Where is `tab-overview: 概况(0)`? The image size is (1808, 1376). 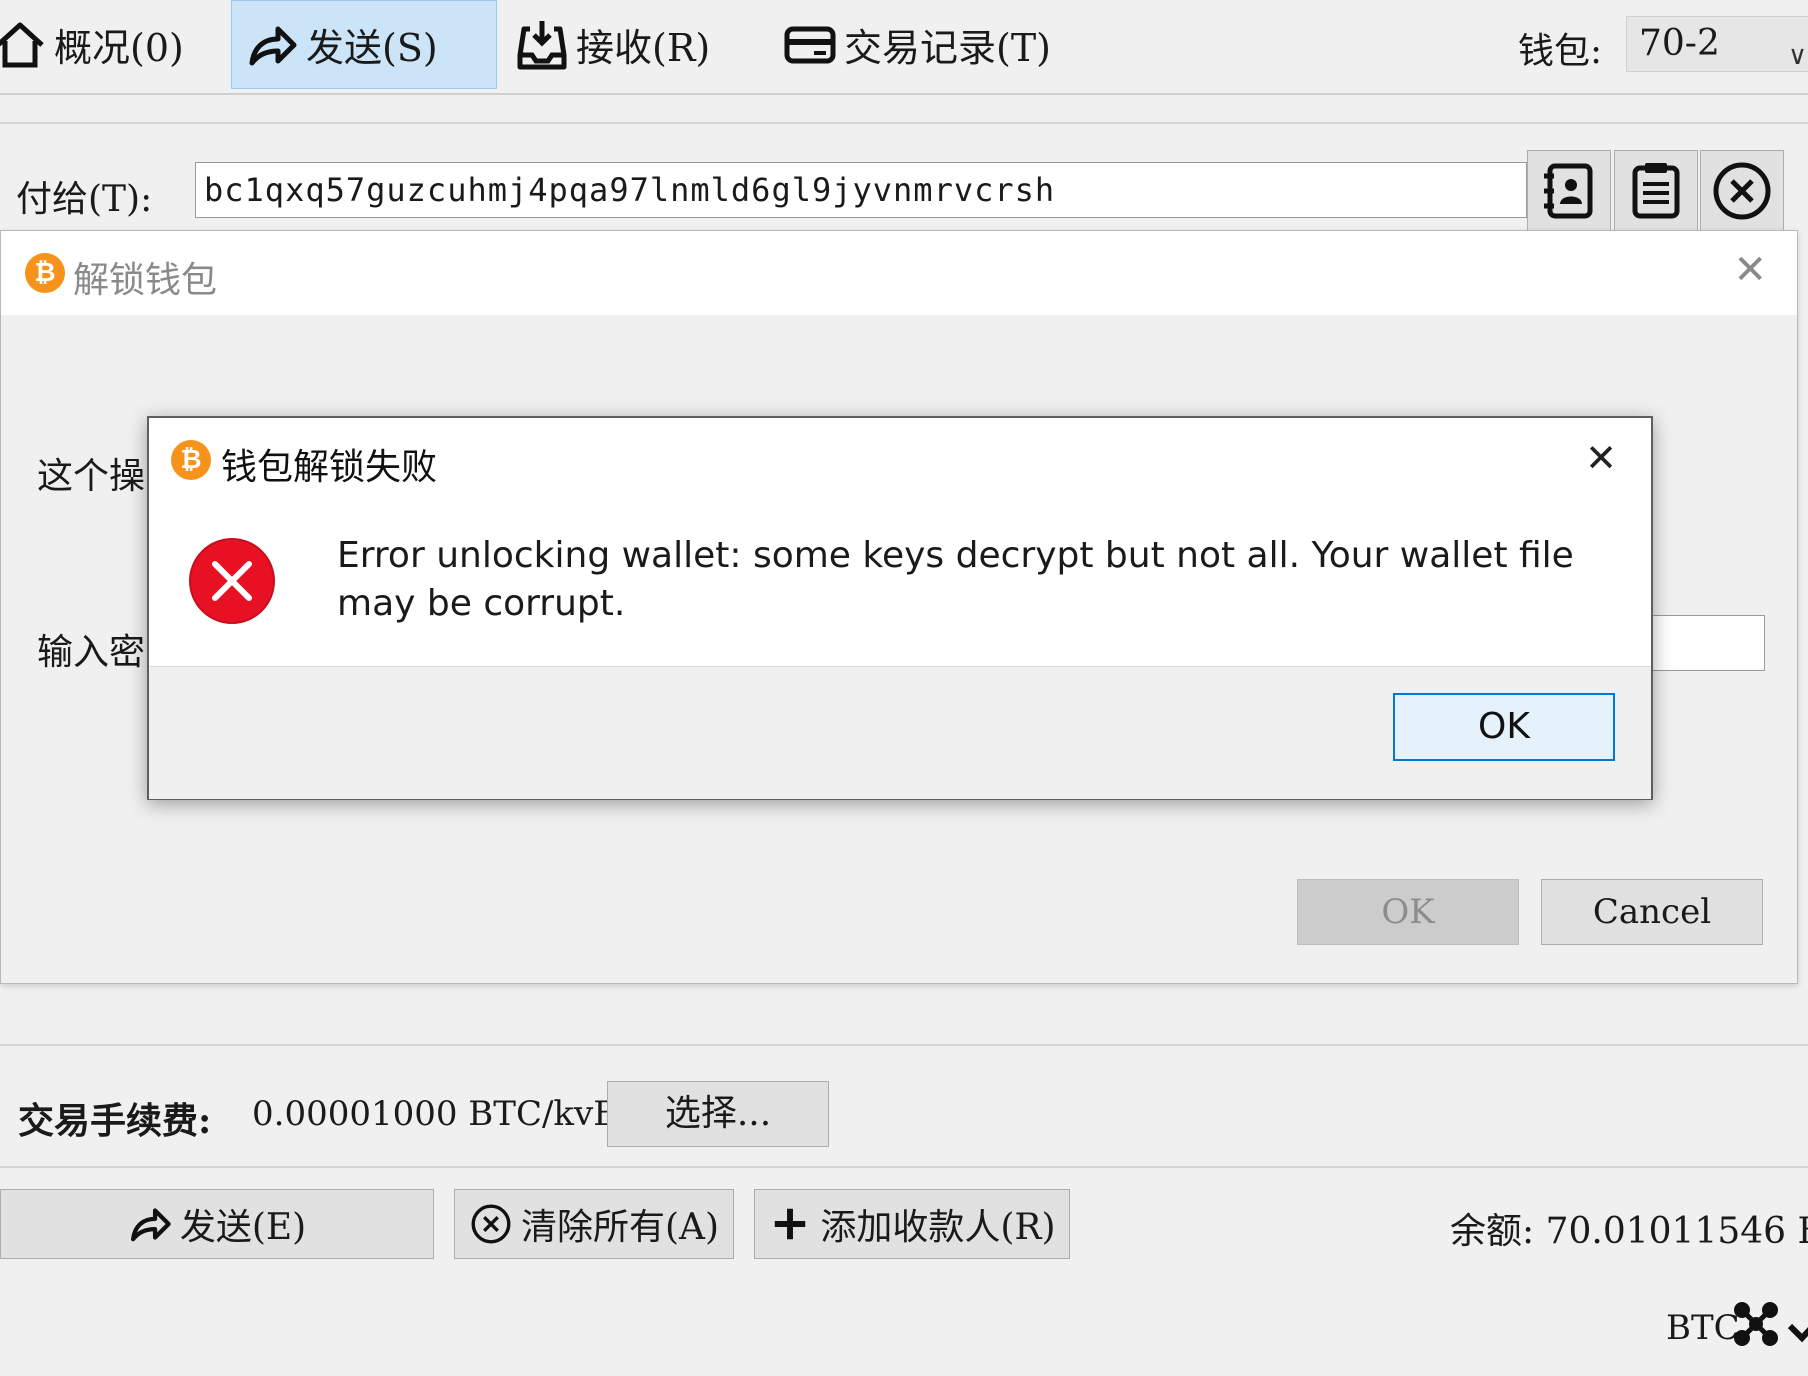
tab-overview: 概况(0) is located at coordinates (100, 44).